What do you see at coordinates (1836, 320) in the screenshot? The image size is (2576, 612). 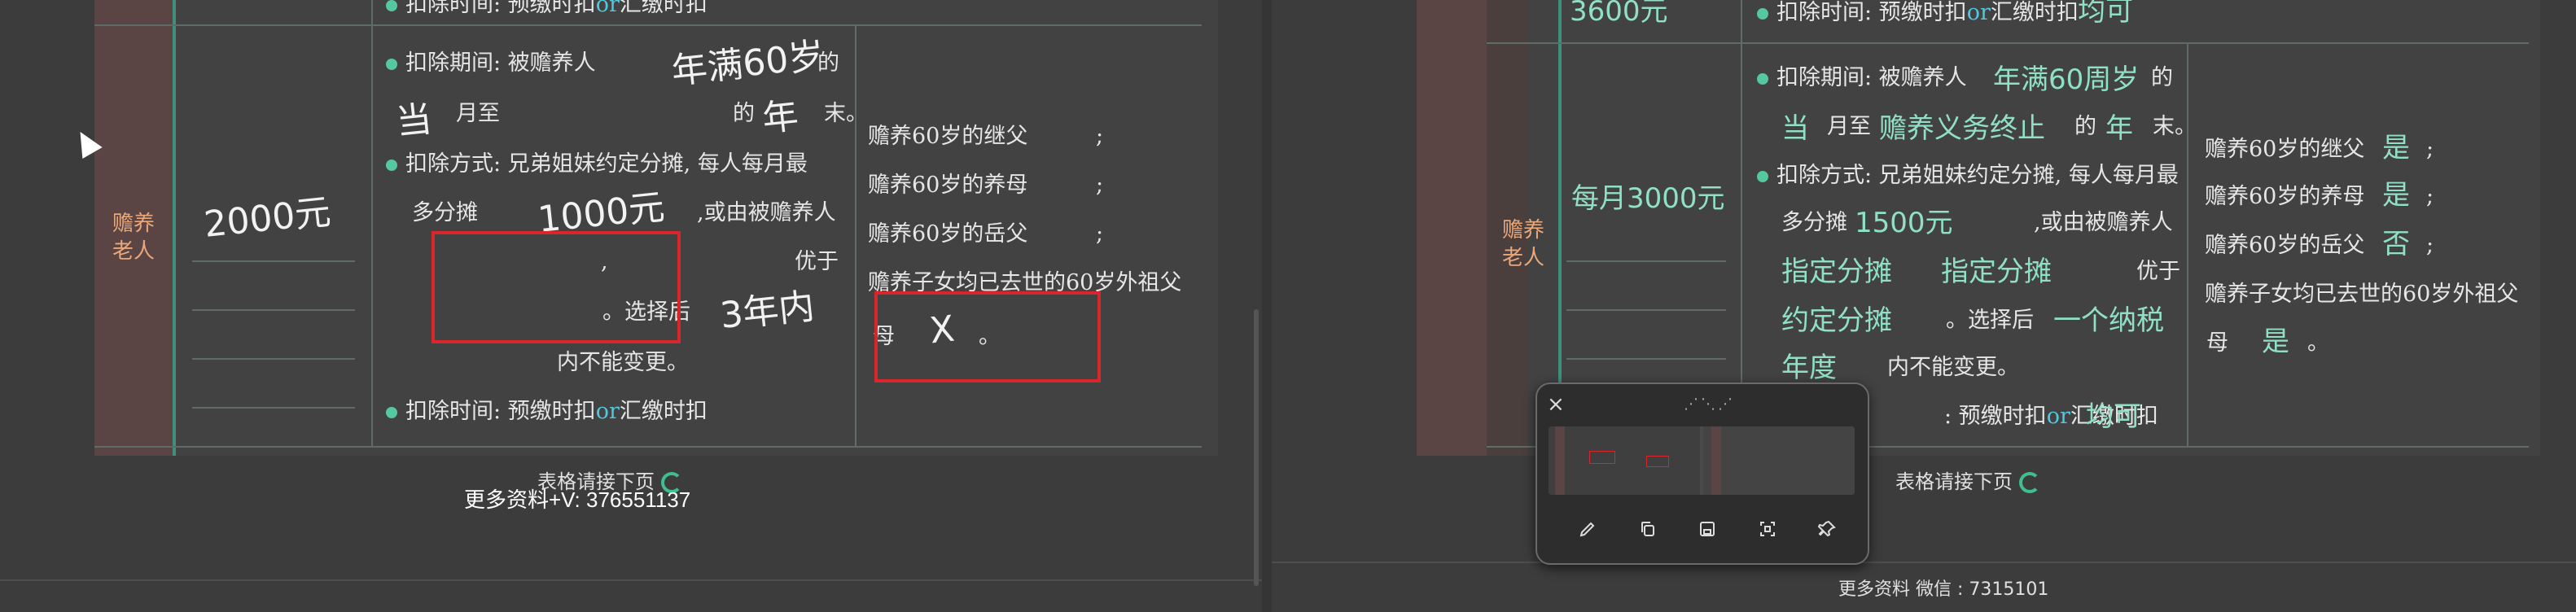 I see `handwritten-answer: 约定分摊` at bounding box center [1836, 320].